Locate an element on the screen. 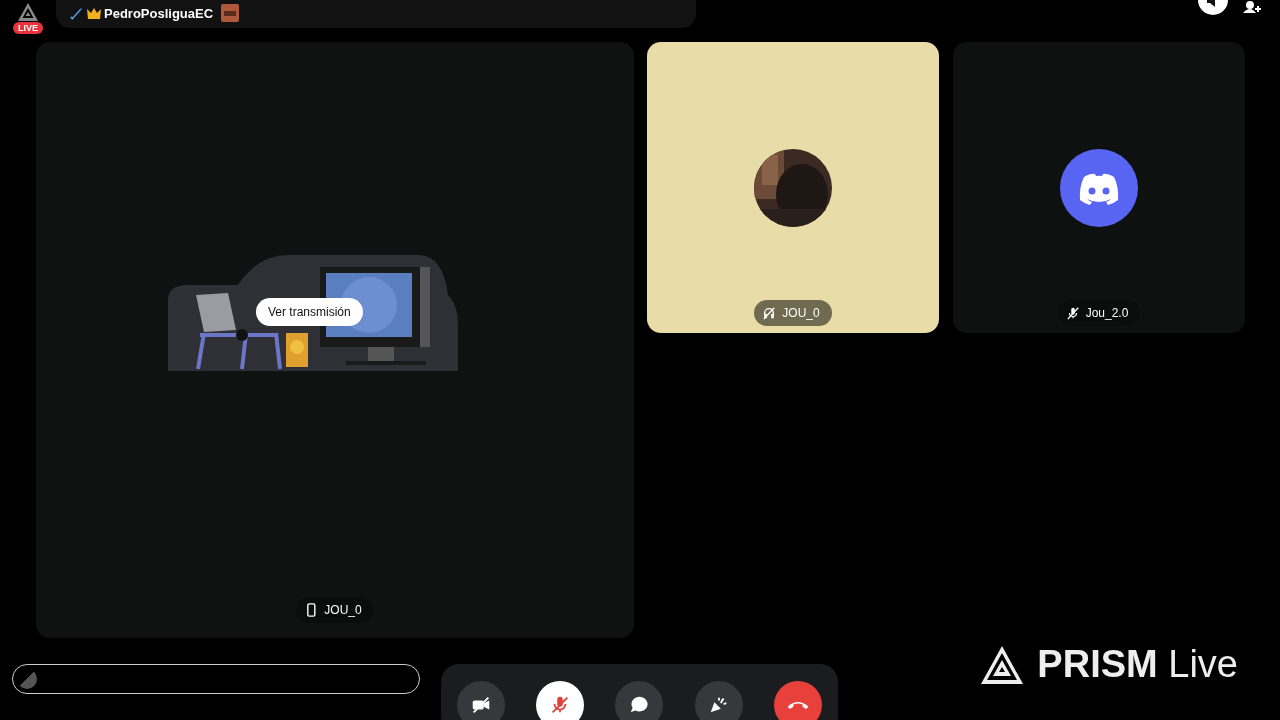  add-user-icon is located at coordinates (1252, 7).